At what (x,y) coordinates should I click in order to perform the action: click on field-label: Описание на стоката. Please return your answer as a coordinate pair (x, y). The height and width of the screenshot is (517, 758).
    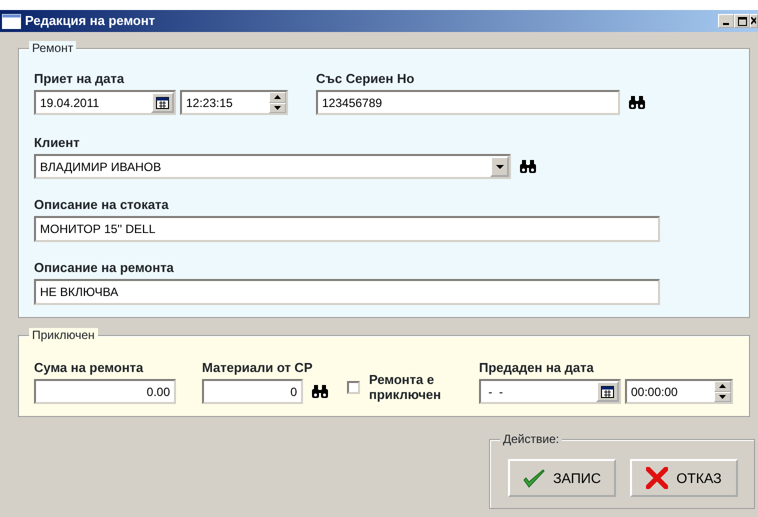
    Looking at the image, I should click on (102, 204).